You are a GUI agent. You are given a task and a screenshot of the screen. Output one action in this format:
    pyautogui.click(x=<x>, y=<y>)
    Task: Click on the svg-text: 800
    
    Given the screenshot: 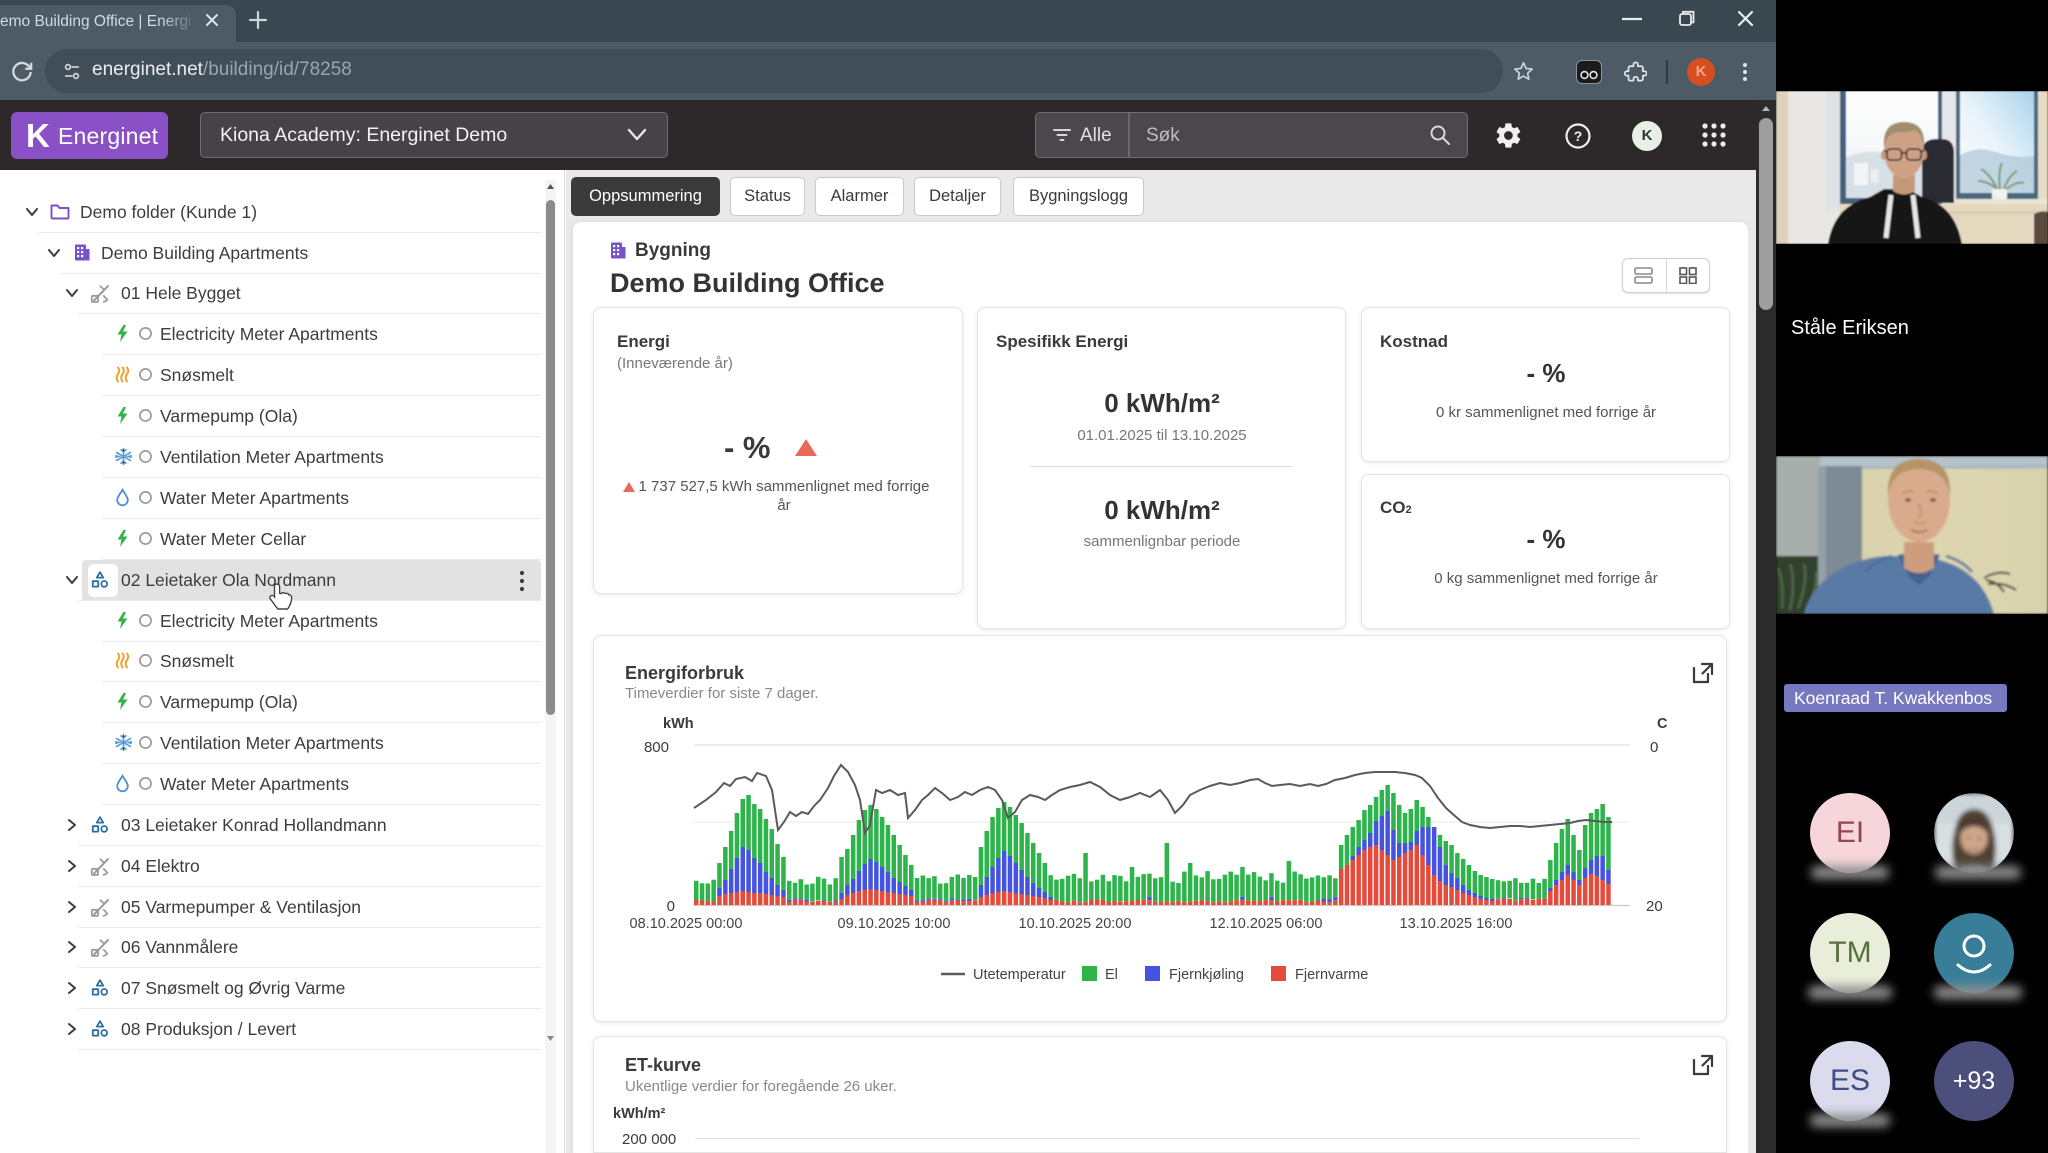 What is the action you would take?
    pyautogui.click(x=656, y=747)
    